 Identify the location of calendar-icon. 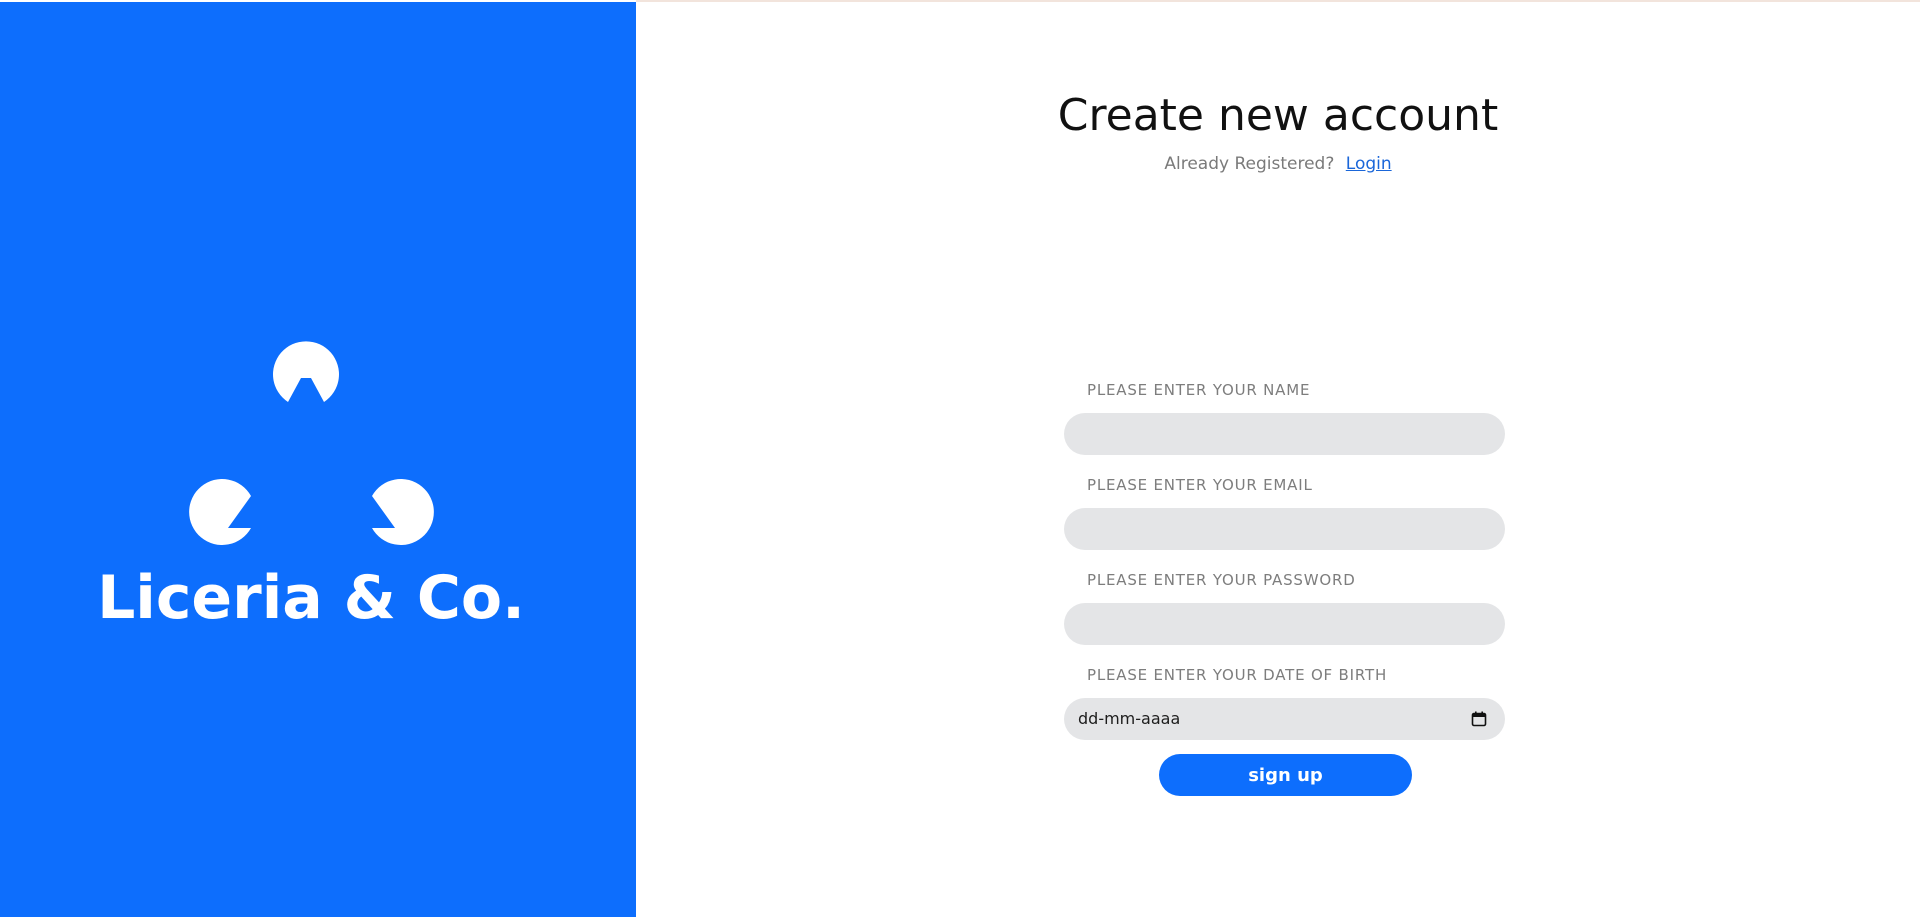
(1479, 719).